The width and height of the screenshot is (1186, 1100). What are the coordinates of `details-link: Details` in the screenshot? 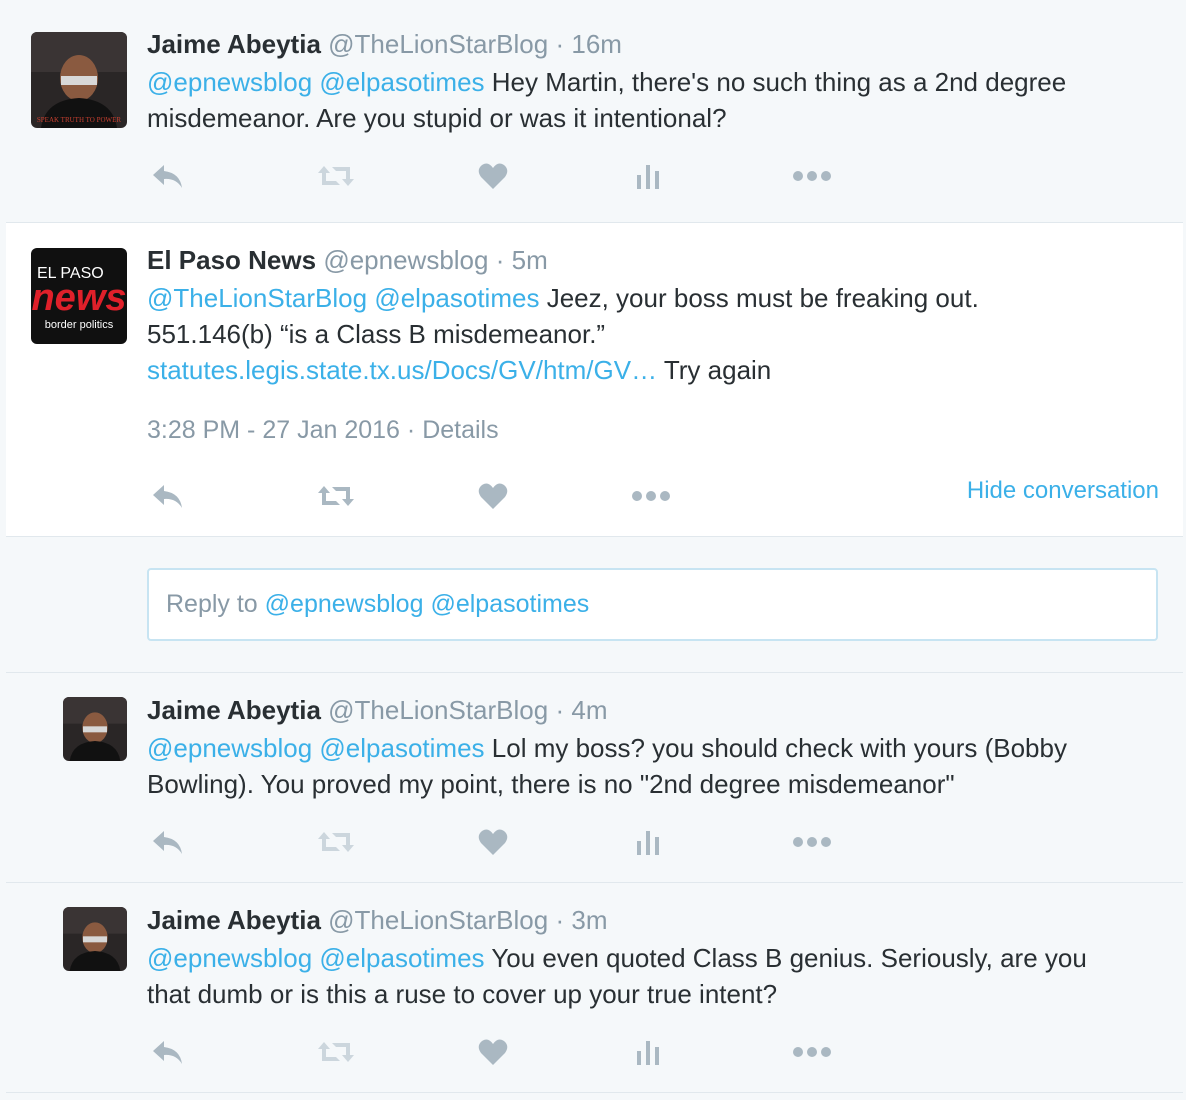 It's located at (460, 430).